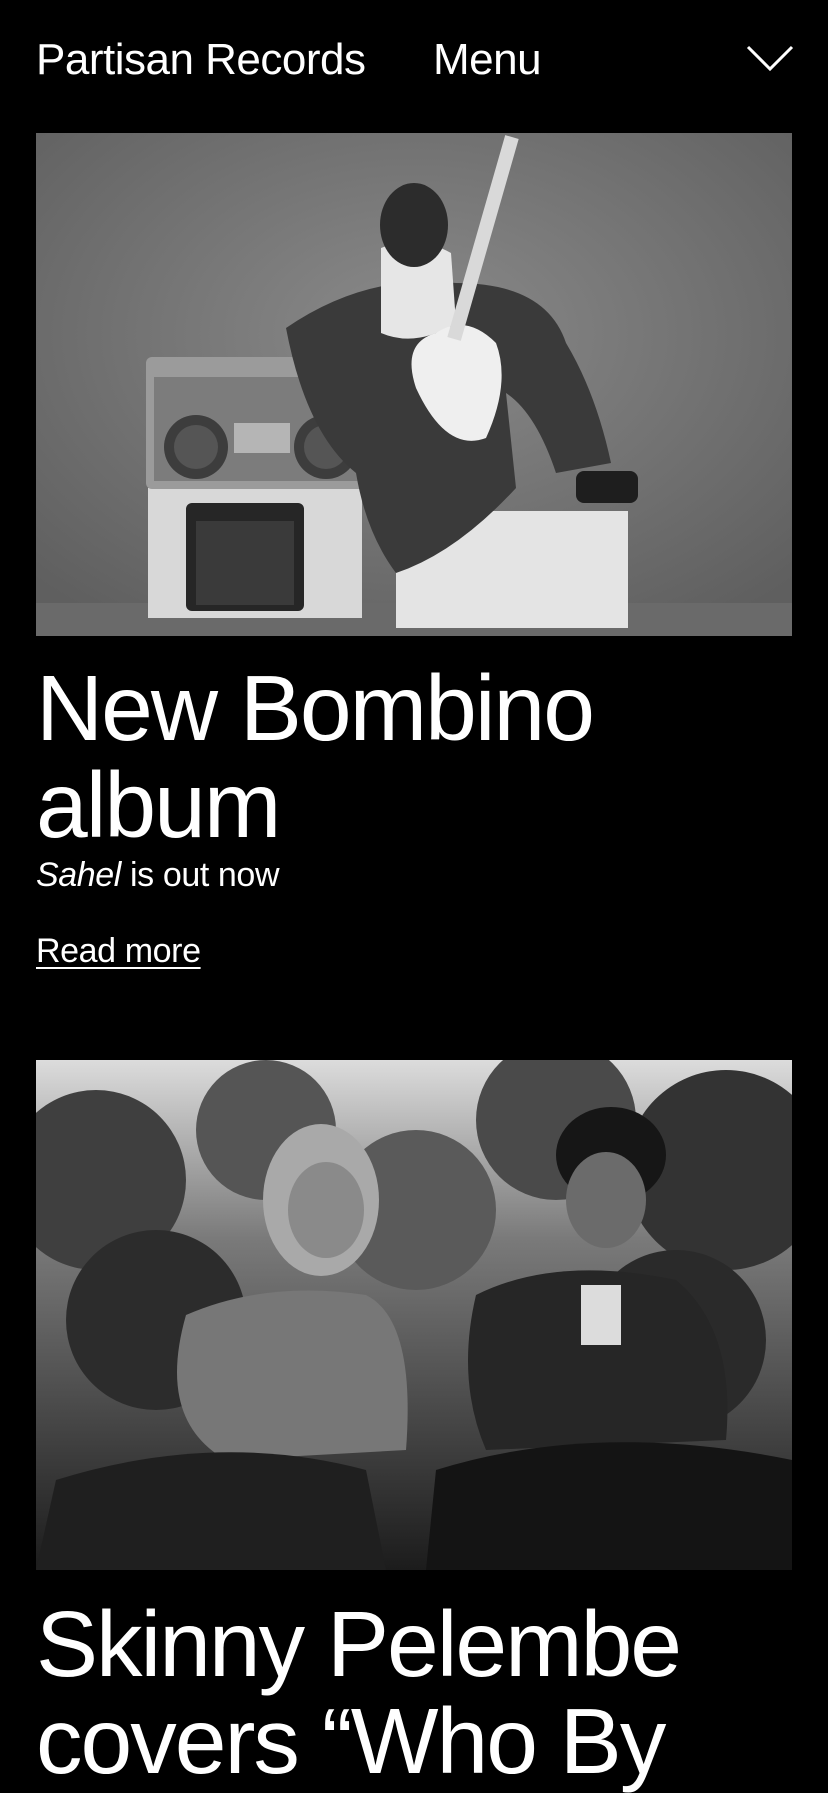 This screenshot has width=828, height=1793. Describe the element at coordinates (118, 951) in the screenshot. I see `read-more-link: Read more` at that location.